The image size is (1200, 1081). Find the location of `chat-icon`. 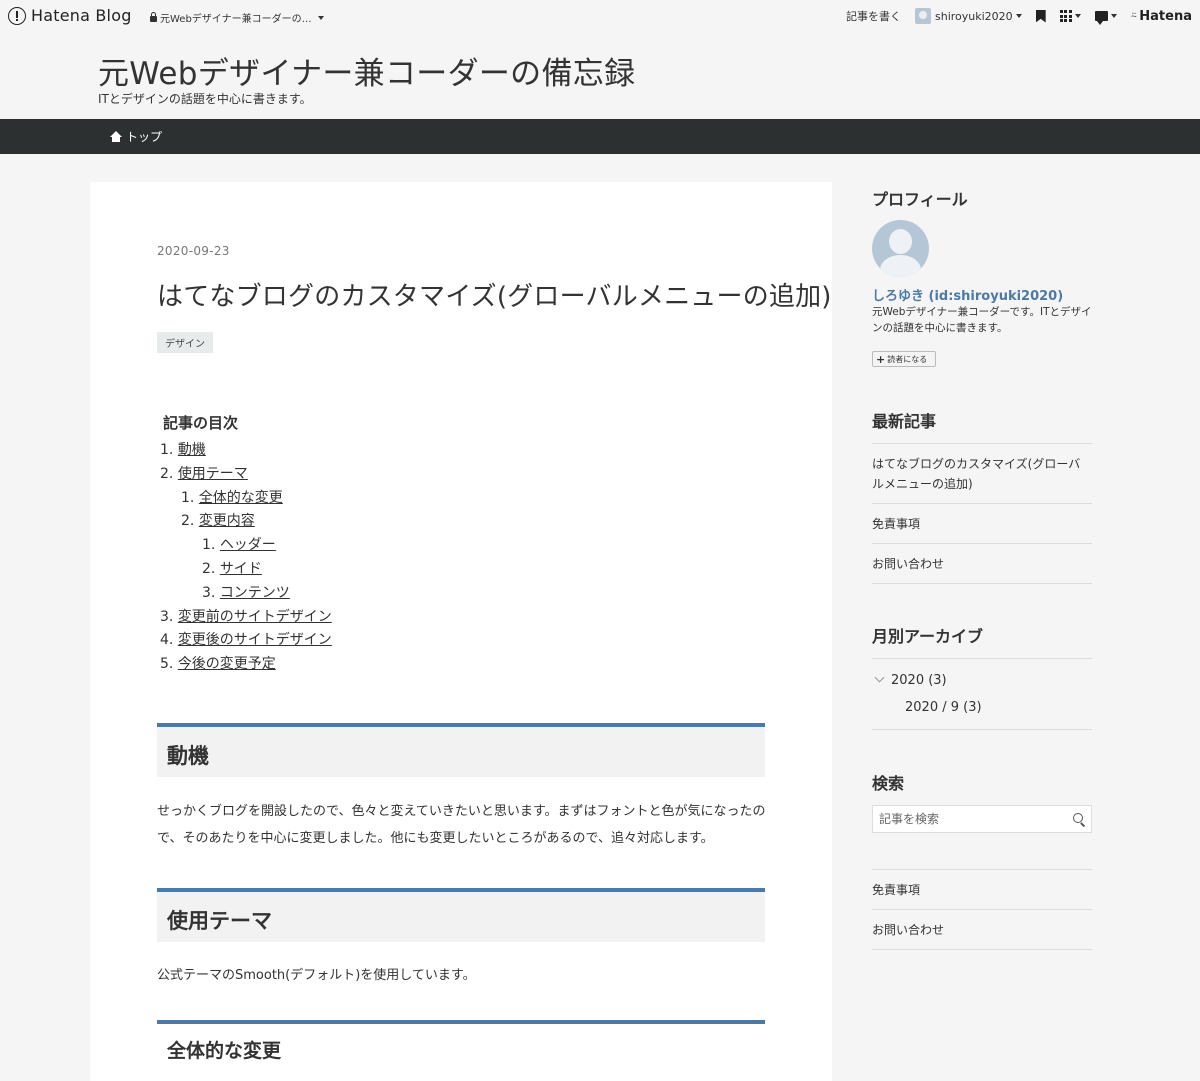

chat-icon is located at coordinates (1101, 18).